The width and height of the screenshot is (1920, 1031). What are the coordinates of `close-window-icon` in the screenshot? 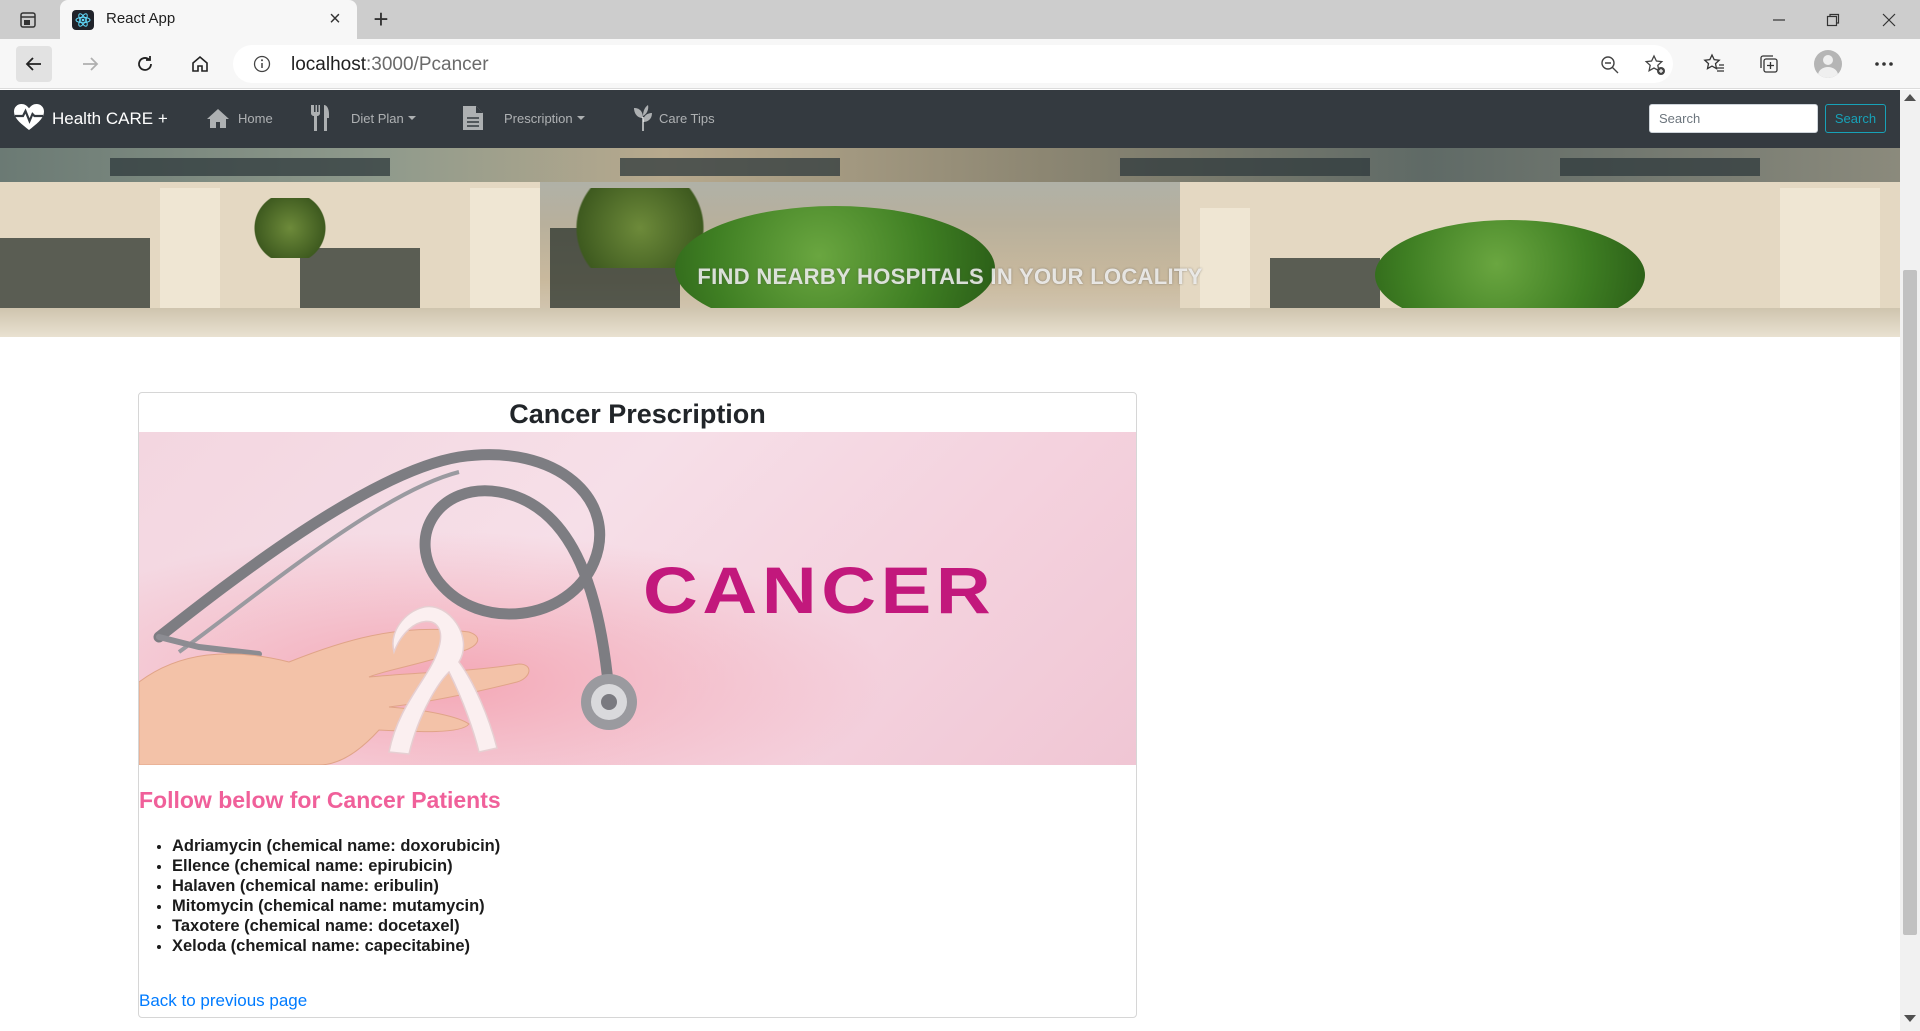 It's located at (1889, 19).